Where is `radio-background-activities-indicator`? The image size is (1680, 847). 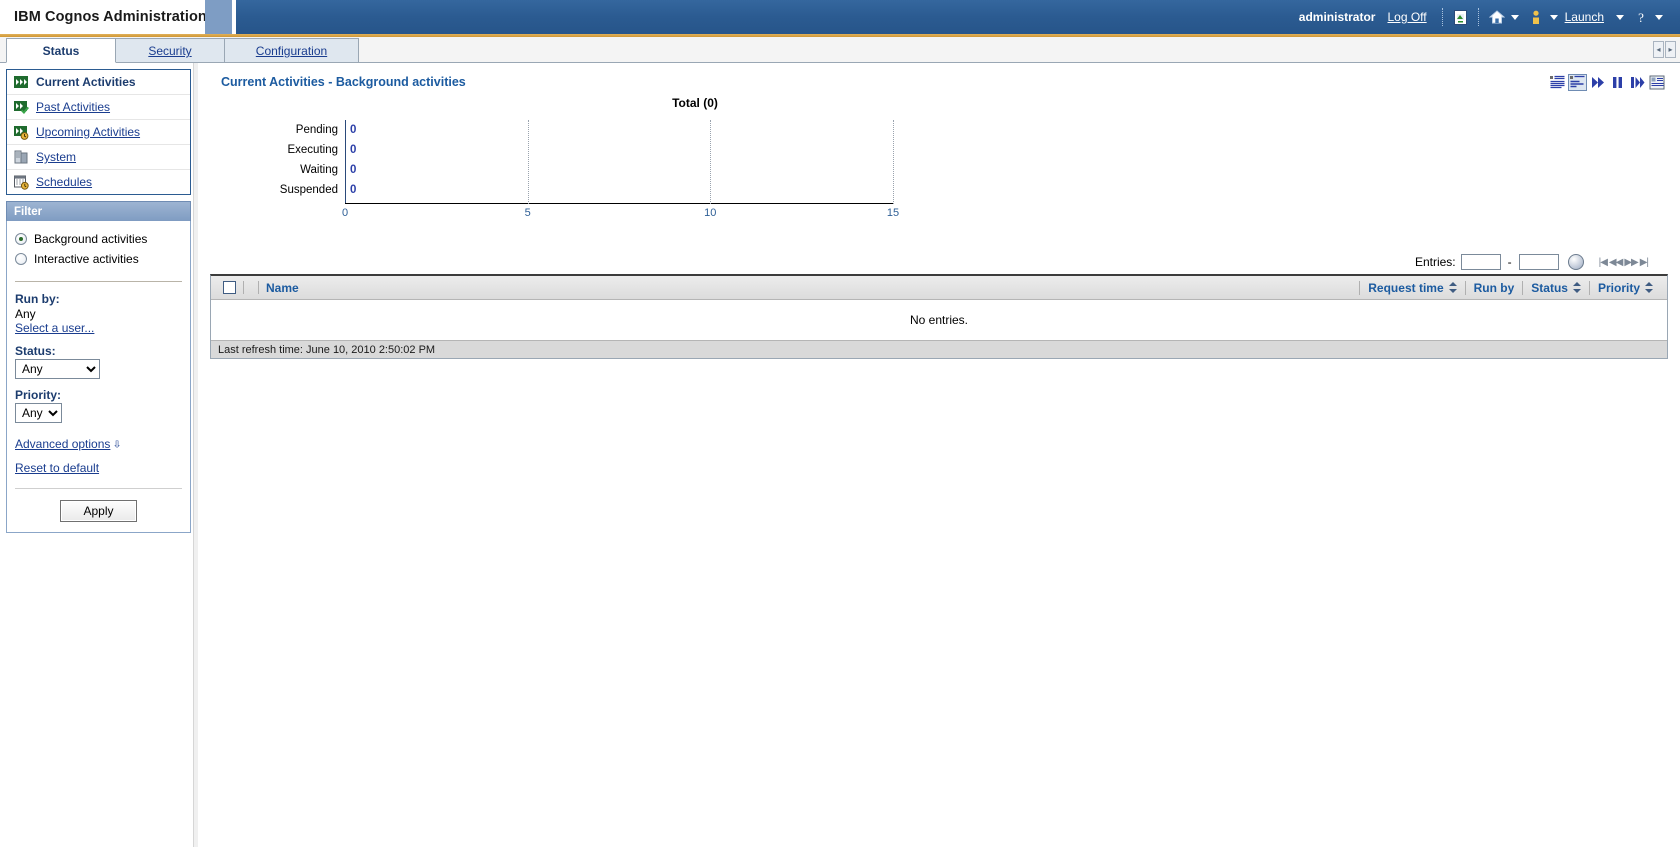
radio-background-activities-indicator is located at coordinates (21, 239).